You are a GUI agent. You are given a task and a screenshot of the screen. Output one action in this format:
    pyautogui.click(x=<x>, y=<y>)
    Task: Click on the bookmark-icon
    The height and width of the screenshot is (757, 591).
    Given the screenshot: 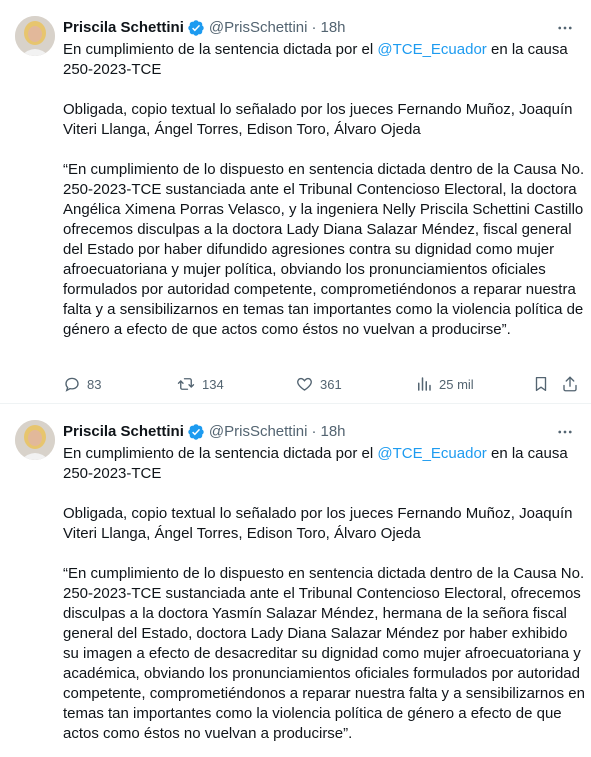 What is the action you would take?
    pyautogui.click(x=541, y=384)
    